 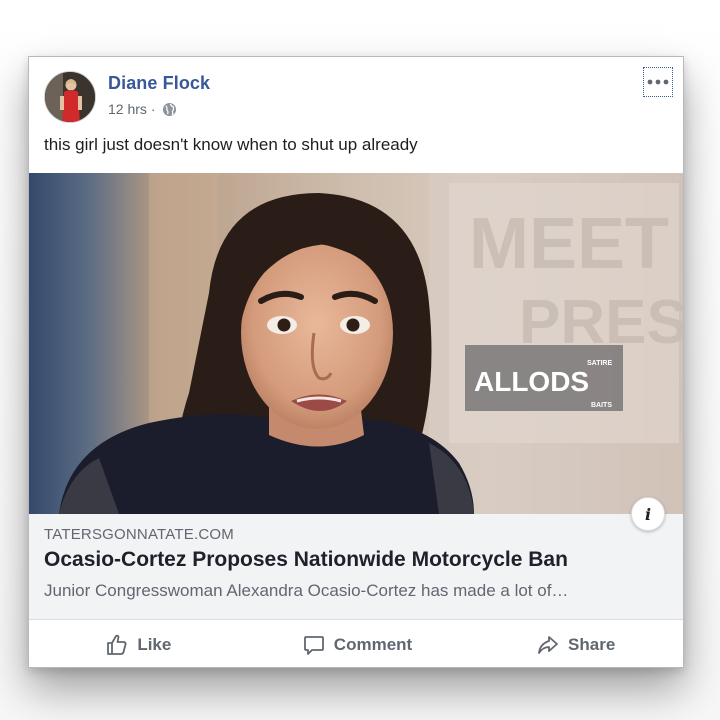 I want to click on watermark-text: ALLODS, so click(x=531, y=381).